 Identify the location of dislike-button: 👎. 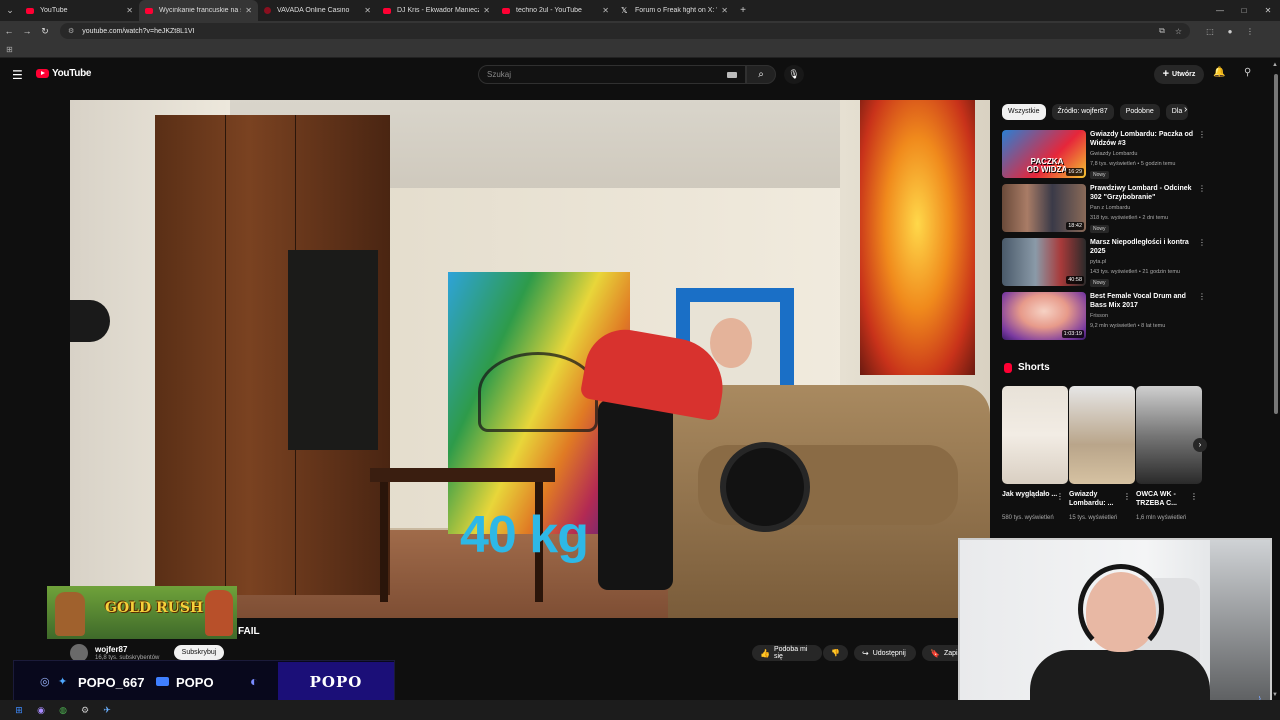
(835, 653).